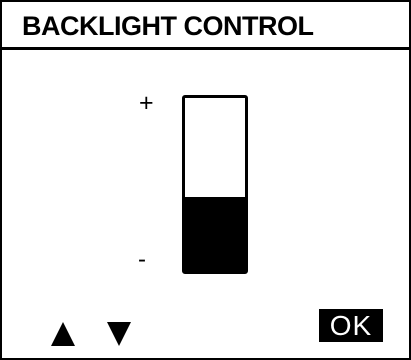  I want to click on triangle-down-icon, so click(119, 334).